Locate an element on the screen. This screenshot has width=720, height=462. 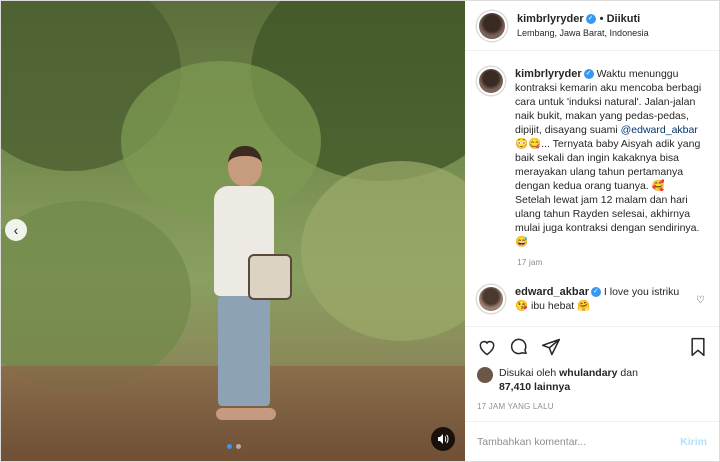
comment-input is located at coordinates (579, 441).